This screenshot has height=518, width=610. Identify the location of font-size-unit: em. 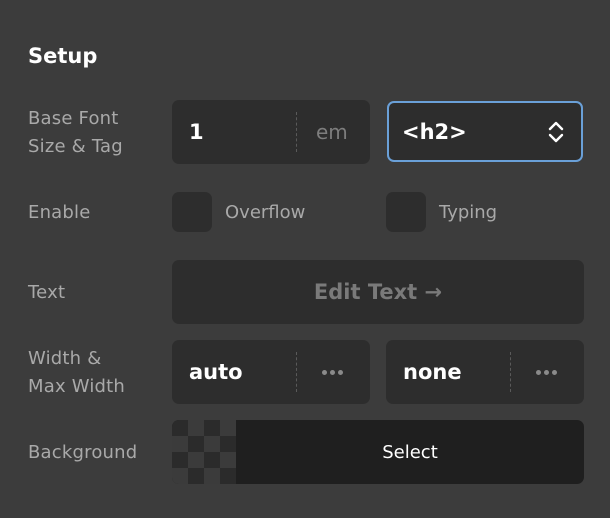
(332, 132).